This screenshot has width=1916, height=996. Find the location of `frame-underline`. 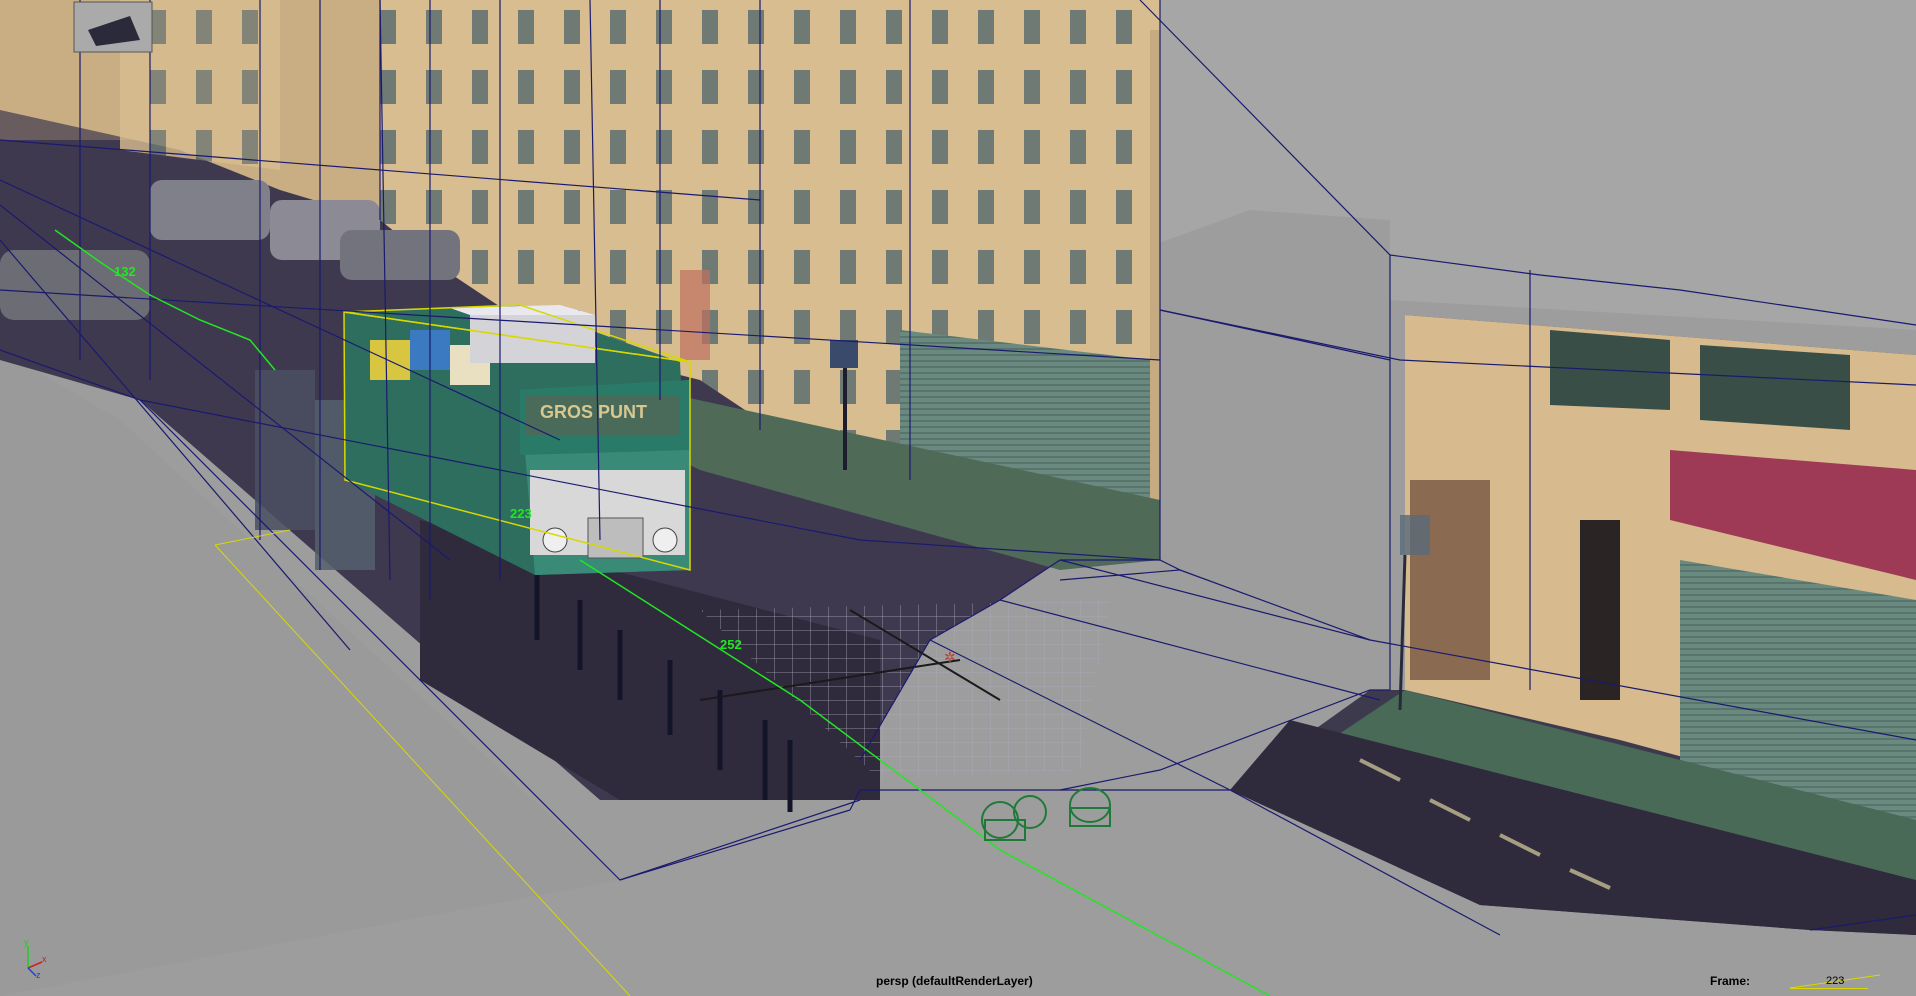

frame-underline is located at coordinates (1829, 988).